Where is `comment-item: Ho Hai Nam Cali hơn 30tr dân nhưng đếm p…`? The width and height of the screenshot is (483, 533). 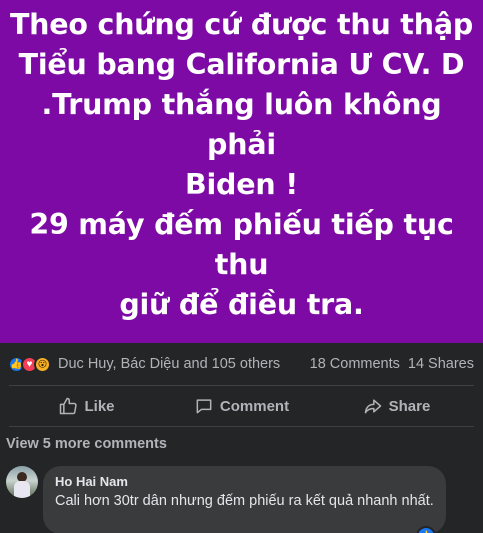 comment-item: Ho Hai Nam Cali hơn 30tr dân nhưng đếm p… is located at coordinates (226, 499).